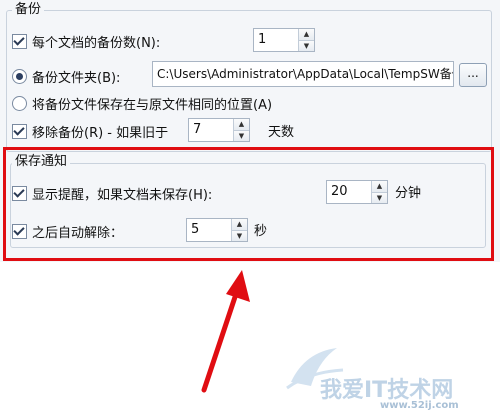 This screenshot has height=420, width=500. I want to click on per-doc-backup-label: 每个文档的备份数(N):, so click(96, 43).